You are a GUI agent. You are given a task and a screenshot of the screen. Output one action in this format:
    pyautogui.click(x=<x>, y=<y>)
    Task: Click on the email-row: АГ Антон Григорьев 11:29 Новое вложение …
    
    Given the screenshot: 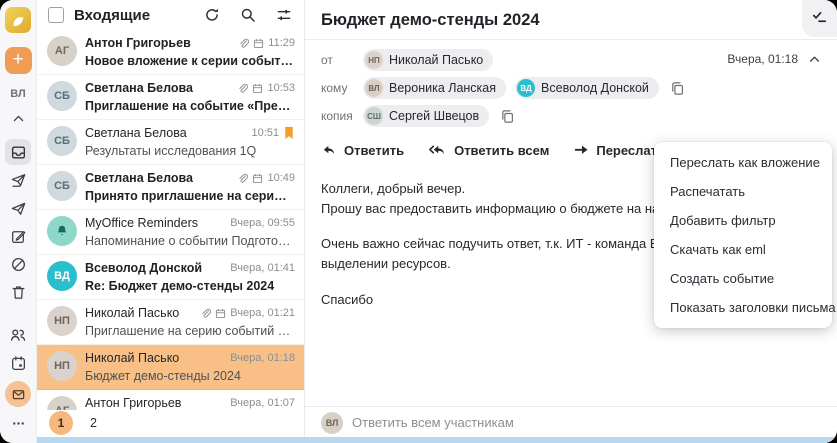 What is the action you would take?
    pyautogui.click(x=170, y=52)
    